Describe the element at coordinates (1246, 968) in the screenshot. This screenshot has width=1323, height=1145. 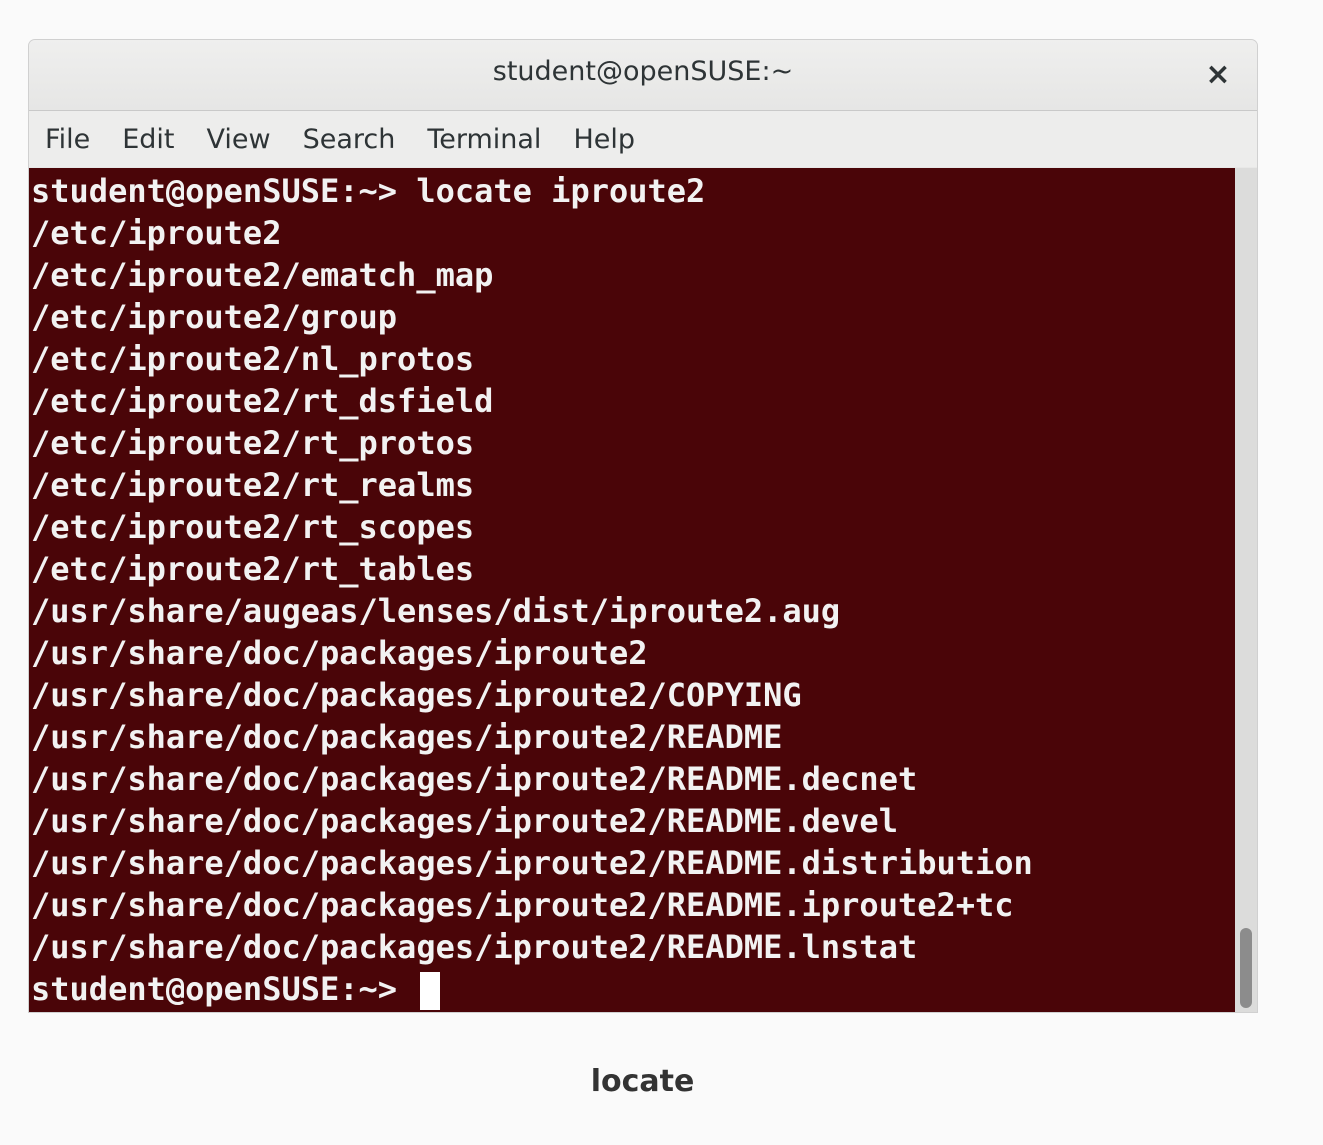
I see `scrollbar-thumb` at that location.